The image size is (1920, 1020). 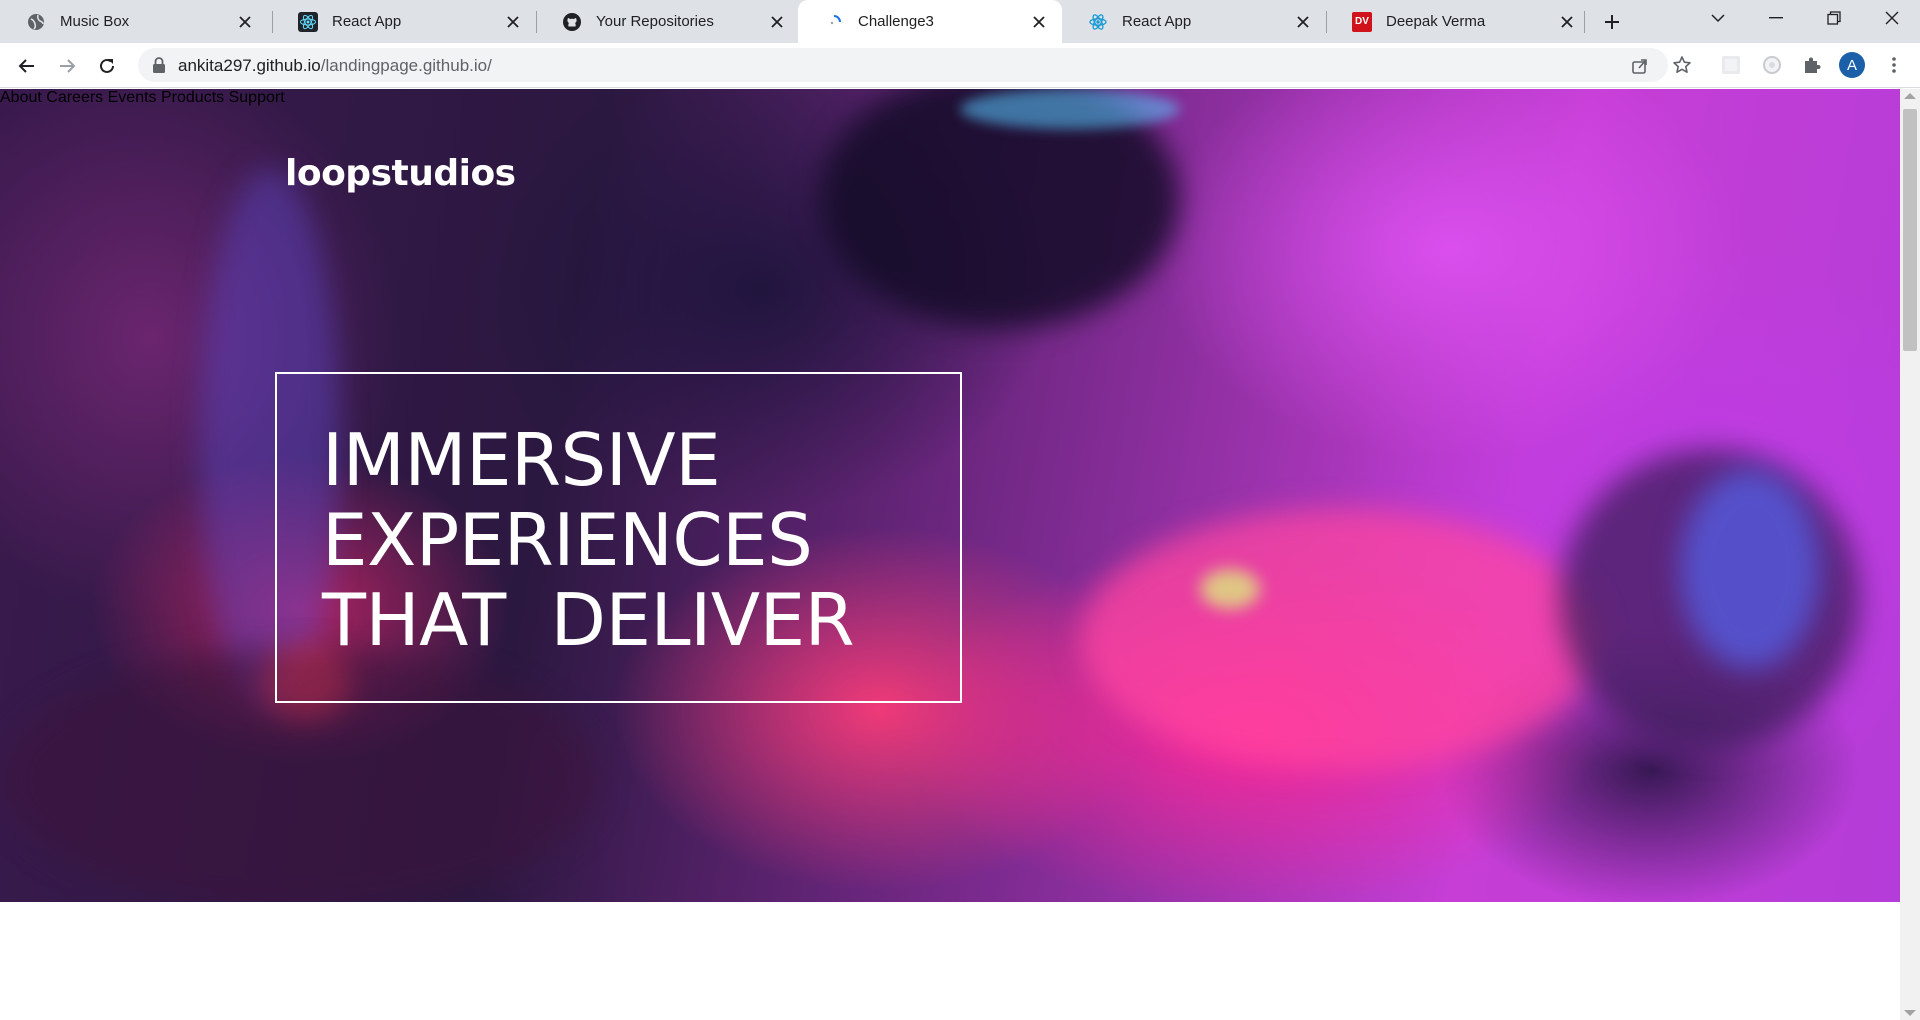 I want to click on scroll-down-arrow-icon, so click(x=1910, y=1013).